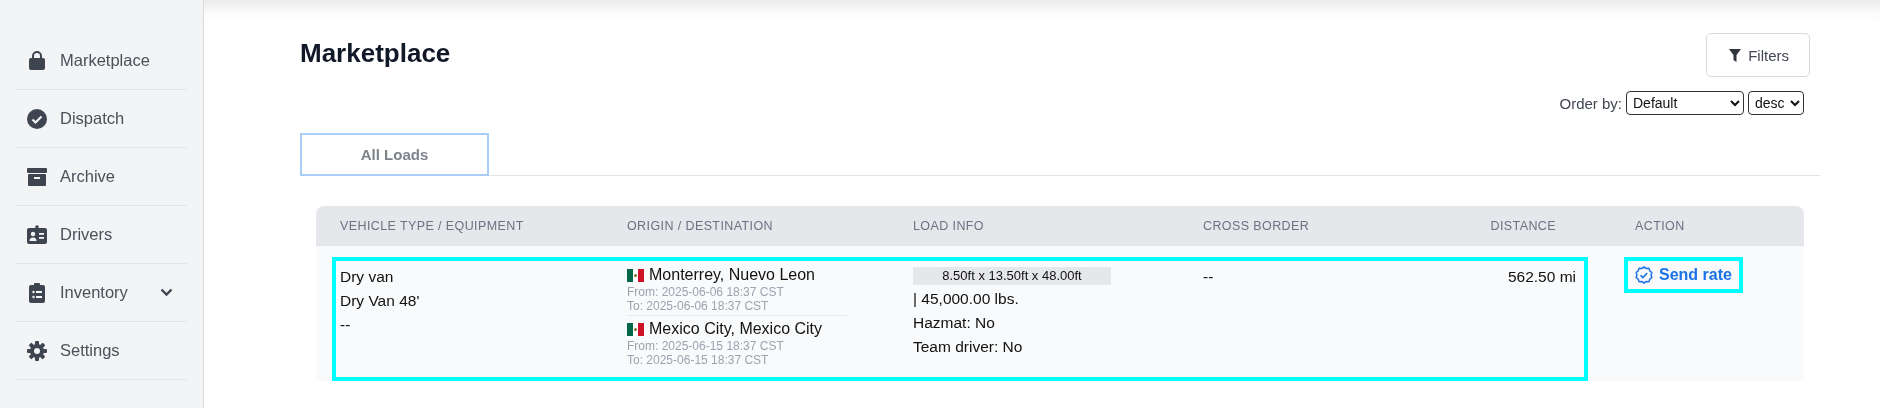 The width and height of the screenshot is (1880, 408). I want to click on date-from: From: 2025-06-15 18:37 CST, so click(706, 346).